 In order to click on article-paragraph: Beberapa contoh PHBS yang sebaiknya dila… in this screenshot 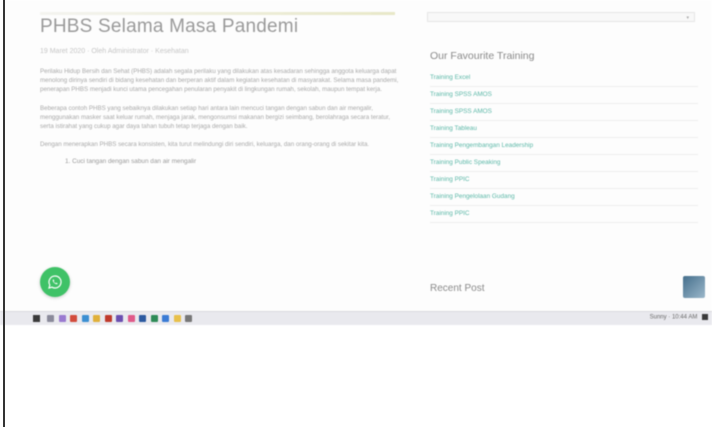, I will do `click(215, 117)`.